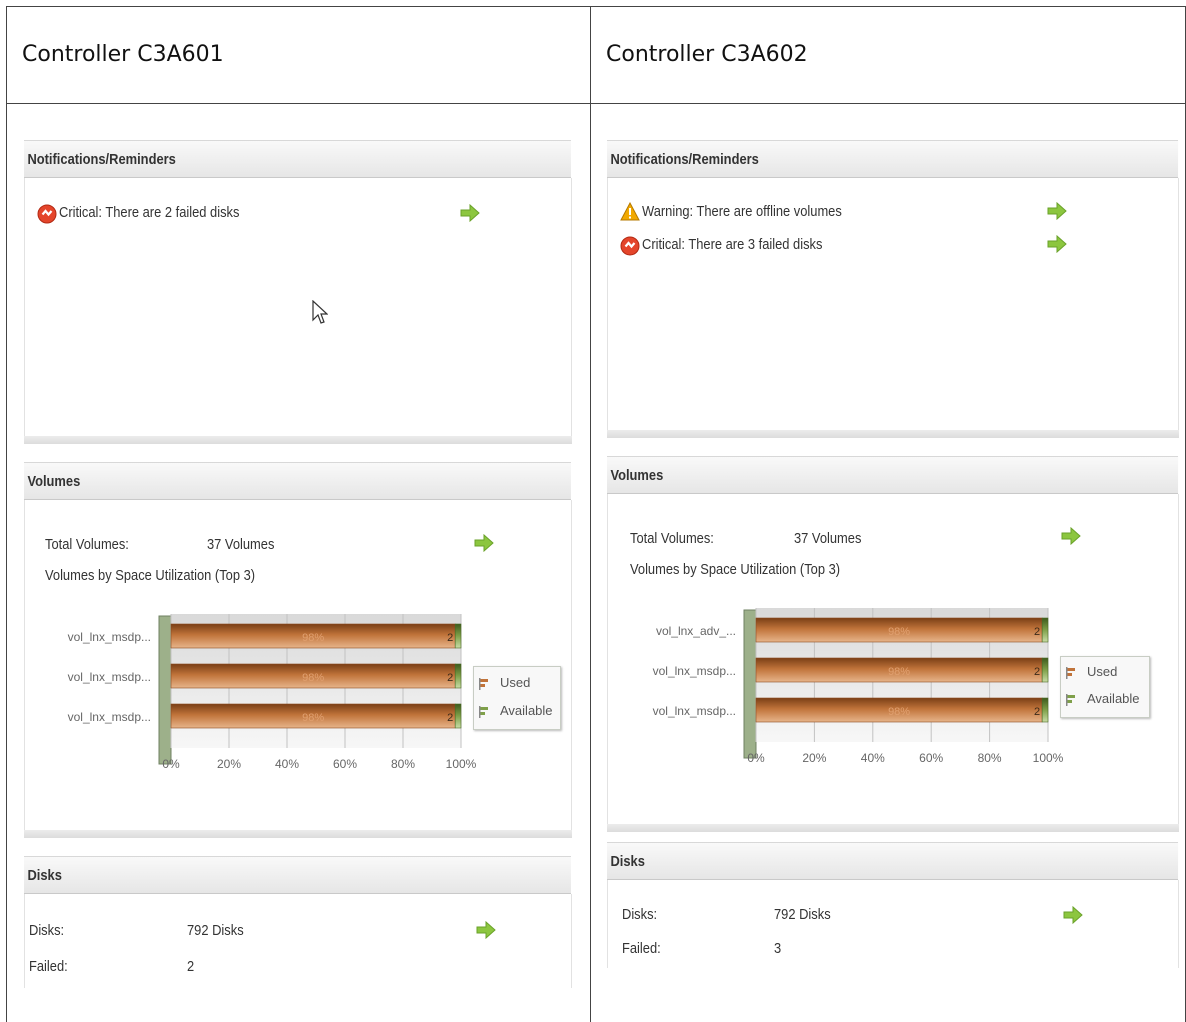  Describe the element at coordinates (123, 54) in the screenshot. I see `column-title-c3a601: Controller C3A601` at that location.